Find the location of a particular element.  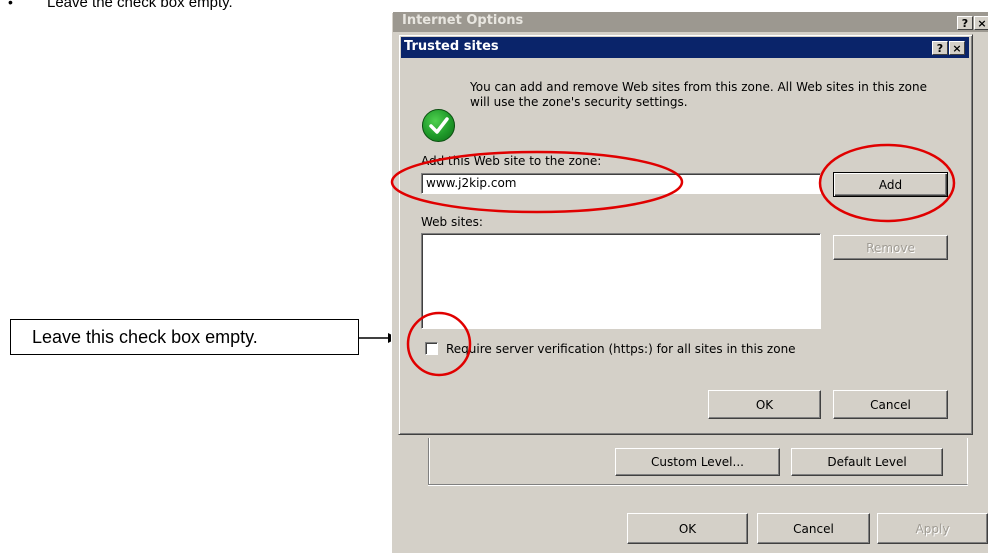

add-site-label: Add this Web site to the zone: is located at coordinates (511, 161).